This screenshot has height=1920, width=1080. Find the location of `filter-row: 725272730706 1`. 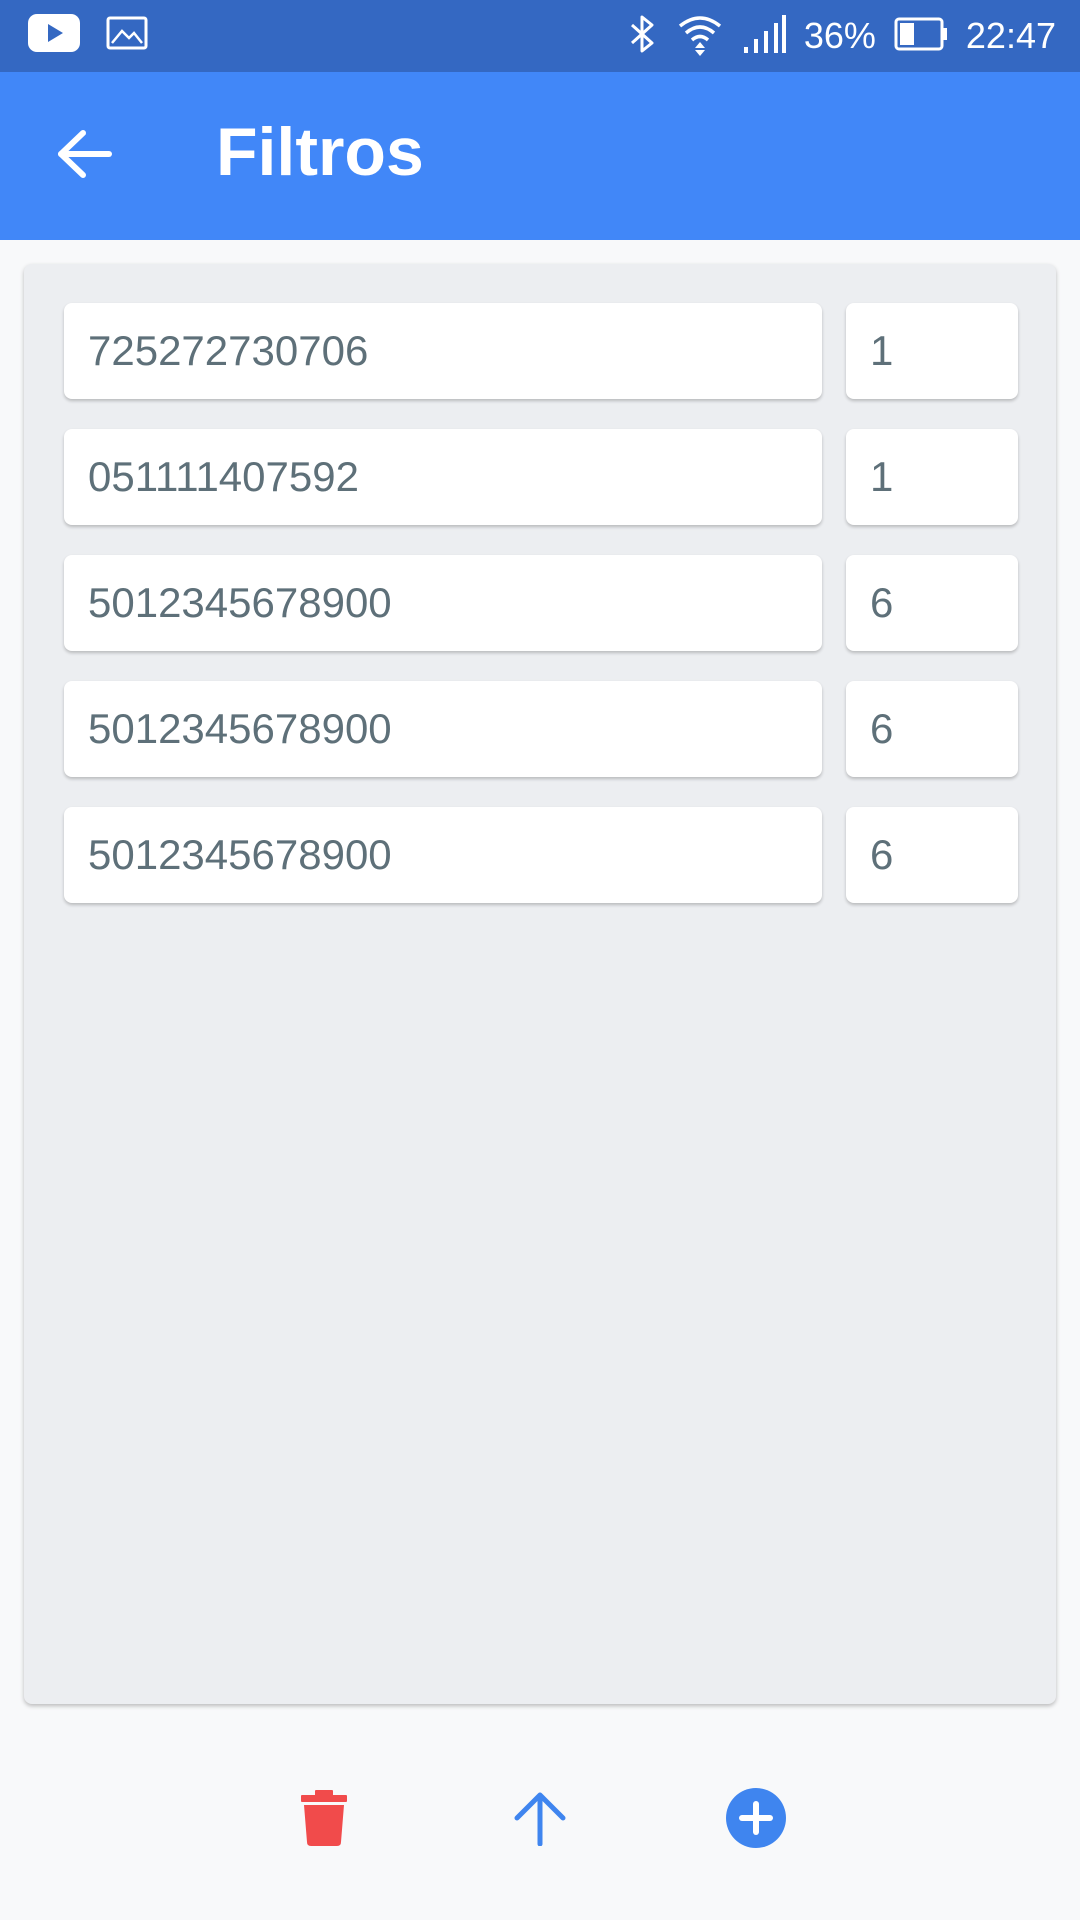

filter-row: 725272730706 1 is located at coordinates (542, 351).